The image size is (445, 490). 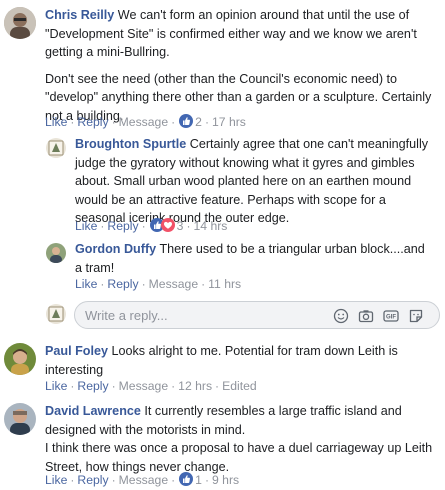 What do you see at coordinates (341, 316) in the screenshot?
I see `emoji-icon` at bounding box center [341, 316].